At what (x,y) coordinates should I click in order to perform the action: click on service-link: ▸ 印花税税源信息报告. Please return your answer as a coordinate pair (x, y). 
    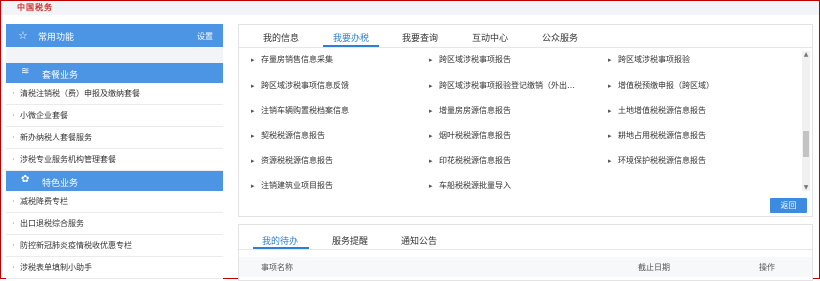
    Looking at the image, I should click on (470, 160).